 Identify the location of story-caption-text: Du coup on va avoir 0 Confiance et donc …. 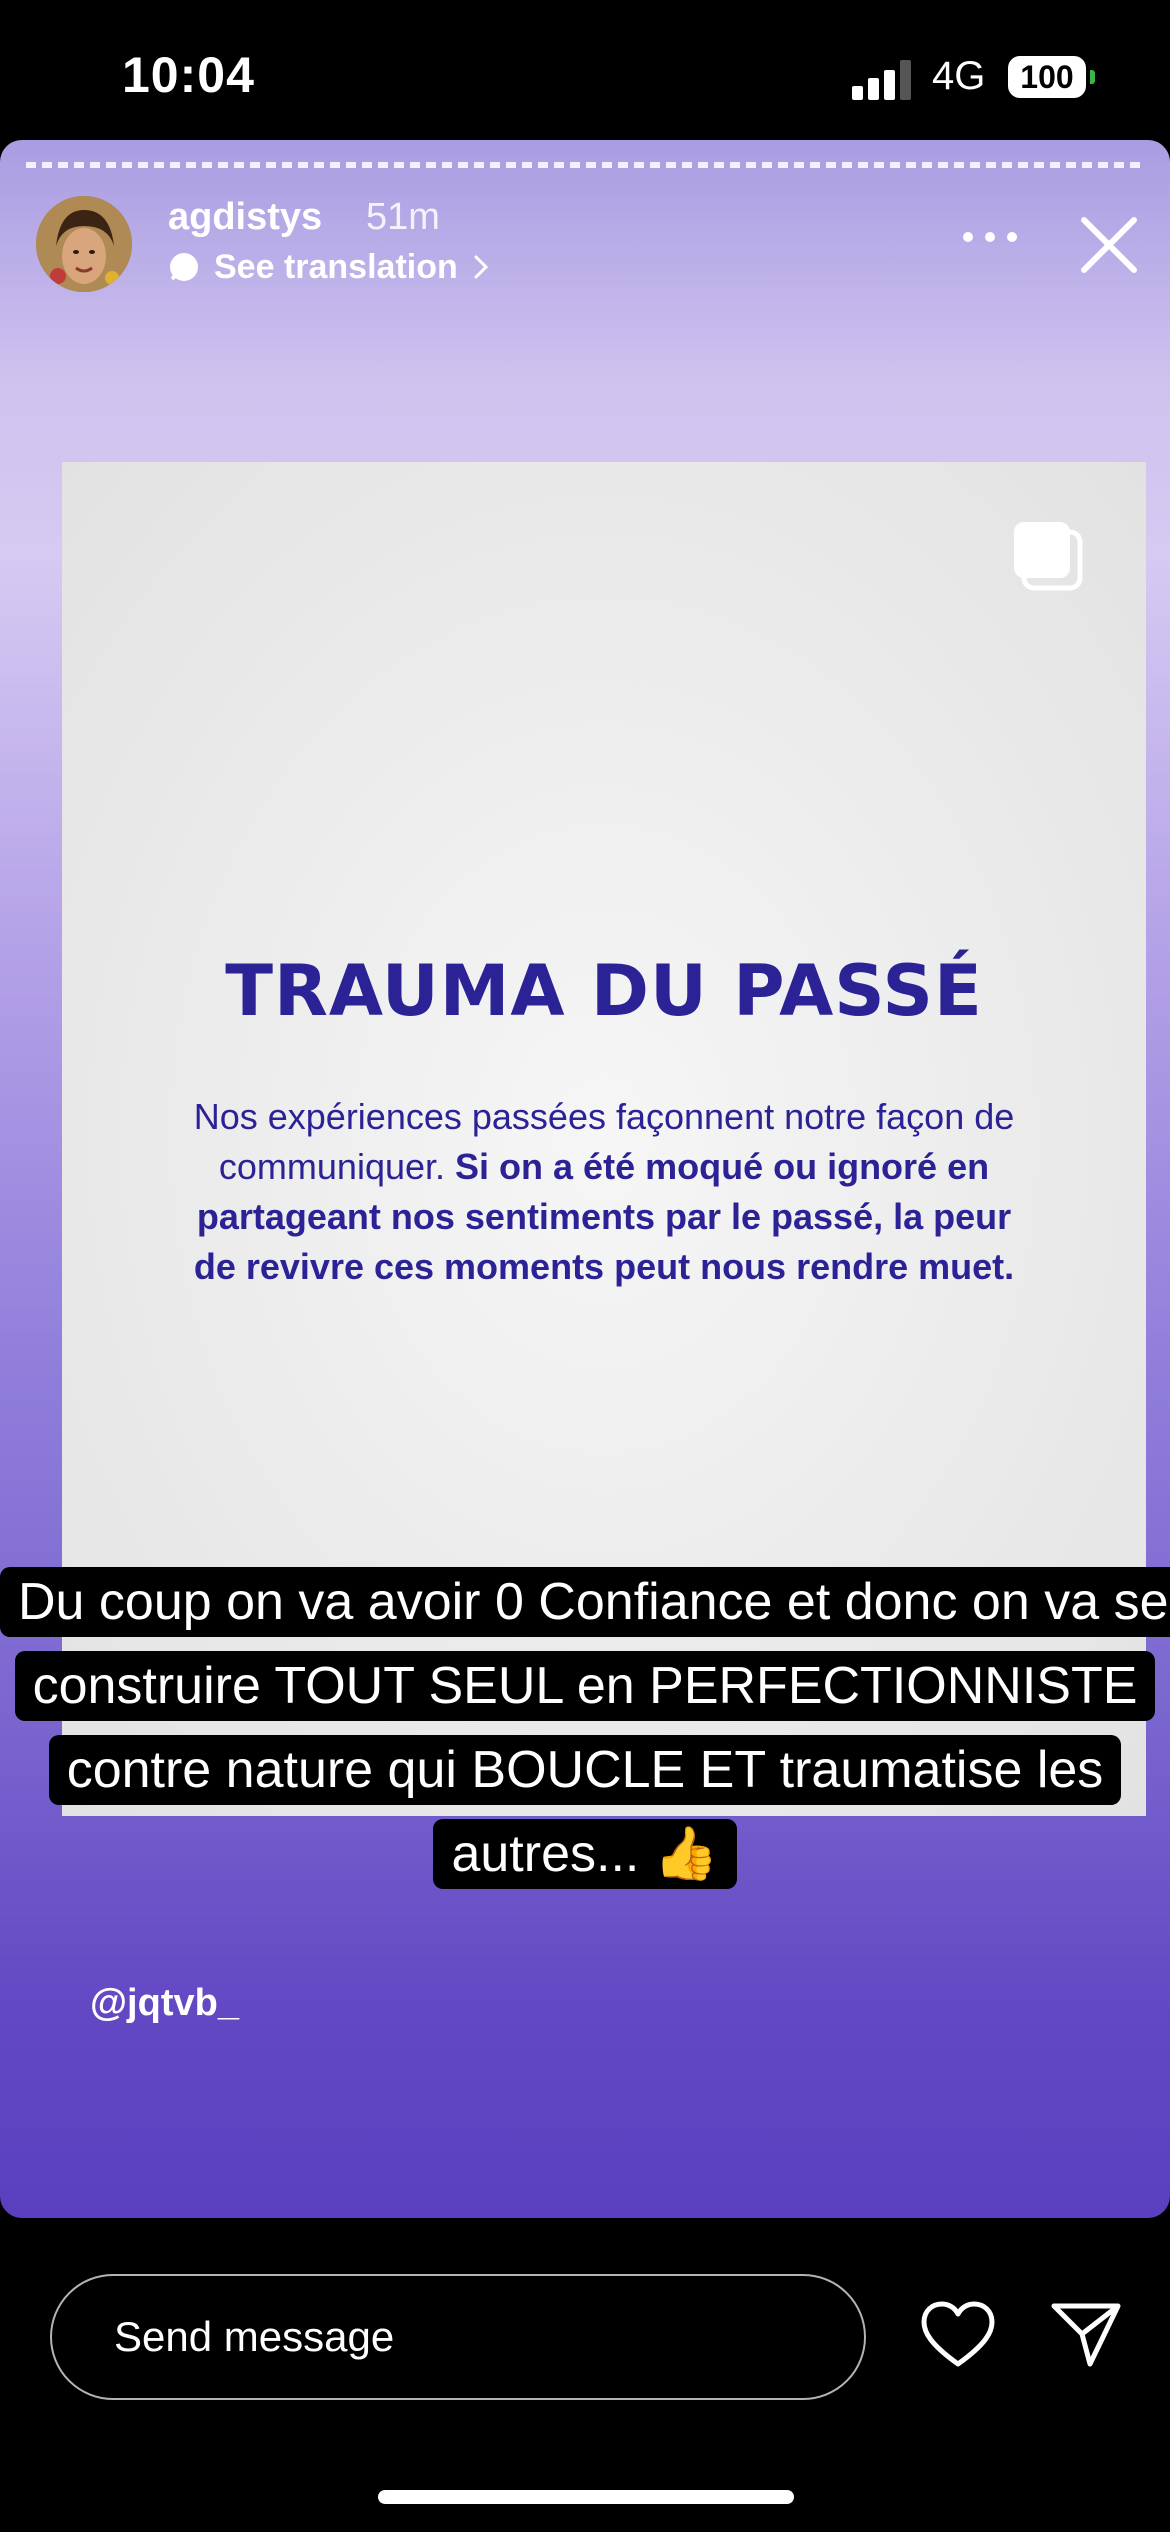
(585, 1728).